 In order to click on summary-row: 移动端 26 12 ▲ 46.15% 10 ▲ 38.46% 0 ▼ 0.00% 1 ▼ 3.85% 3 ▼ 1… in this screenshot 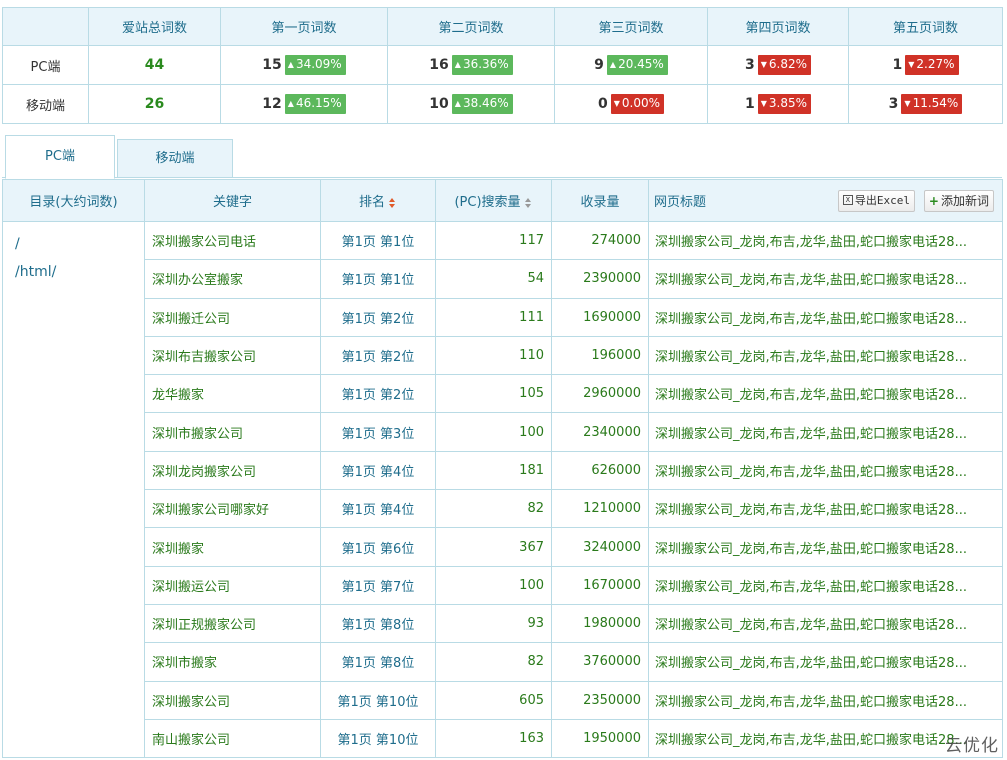, I will do `click(502, 104)`.